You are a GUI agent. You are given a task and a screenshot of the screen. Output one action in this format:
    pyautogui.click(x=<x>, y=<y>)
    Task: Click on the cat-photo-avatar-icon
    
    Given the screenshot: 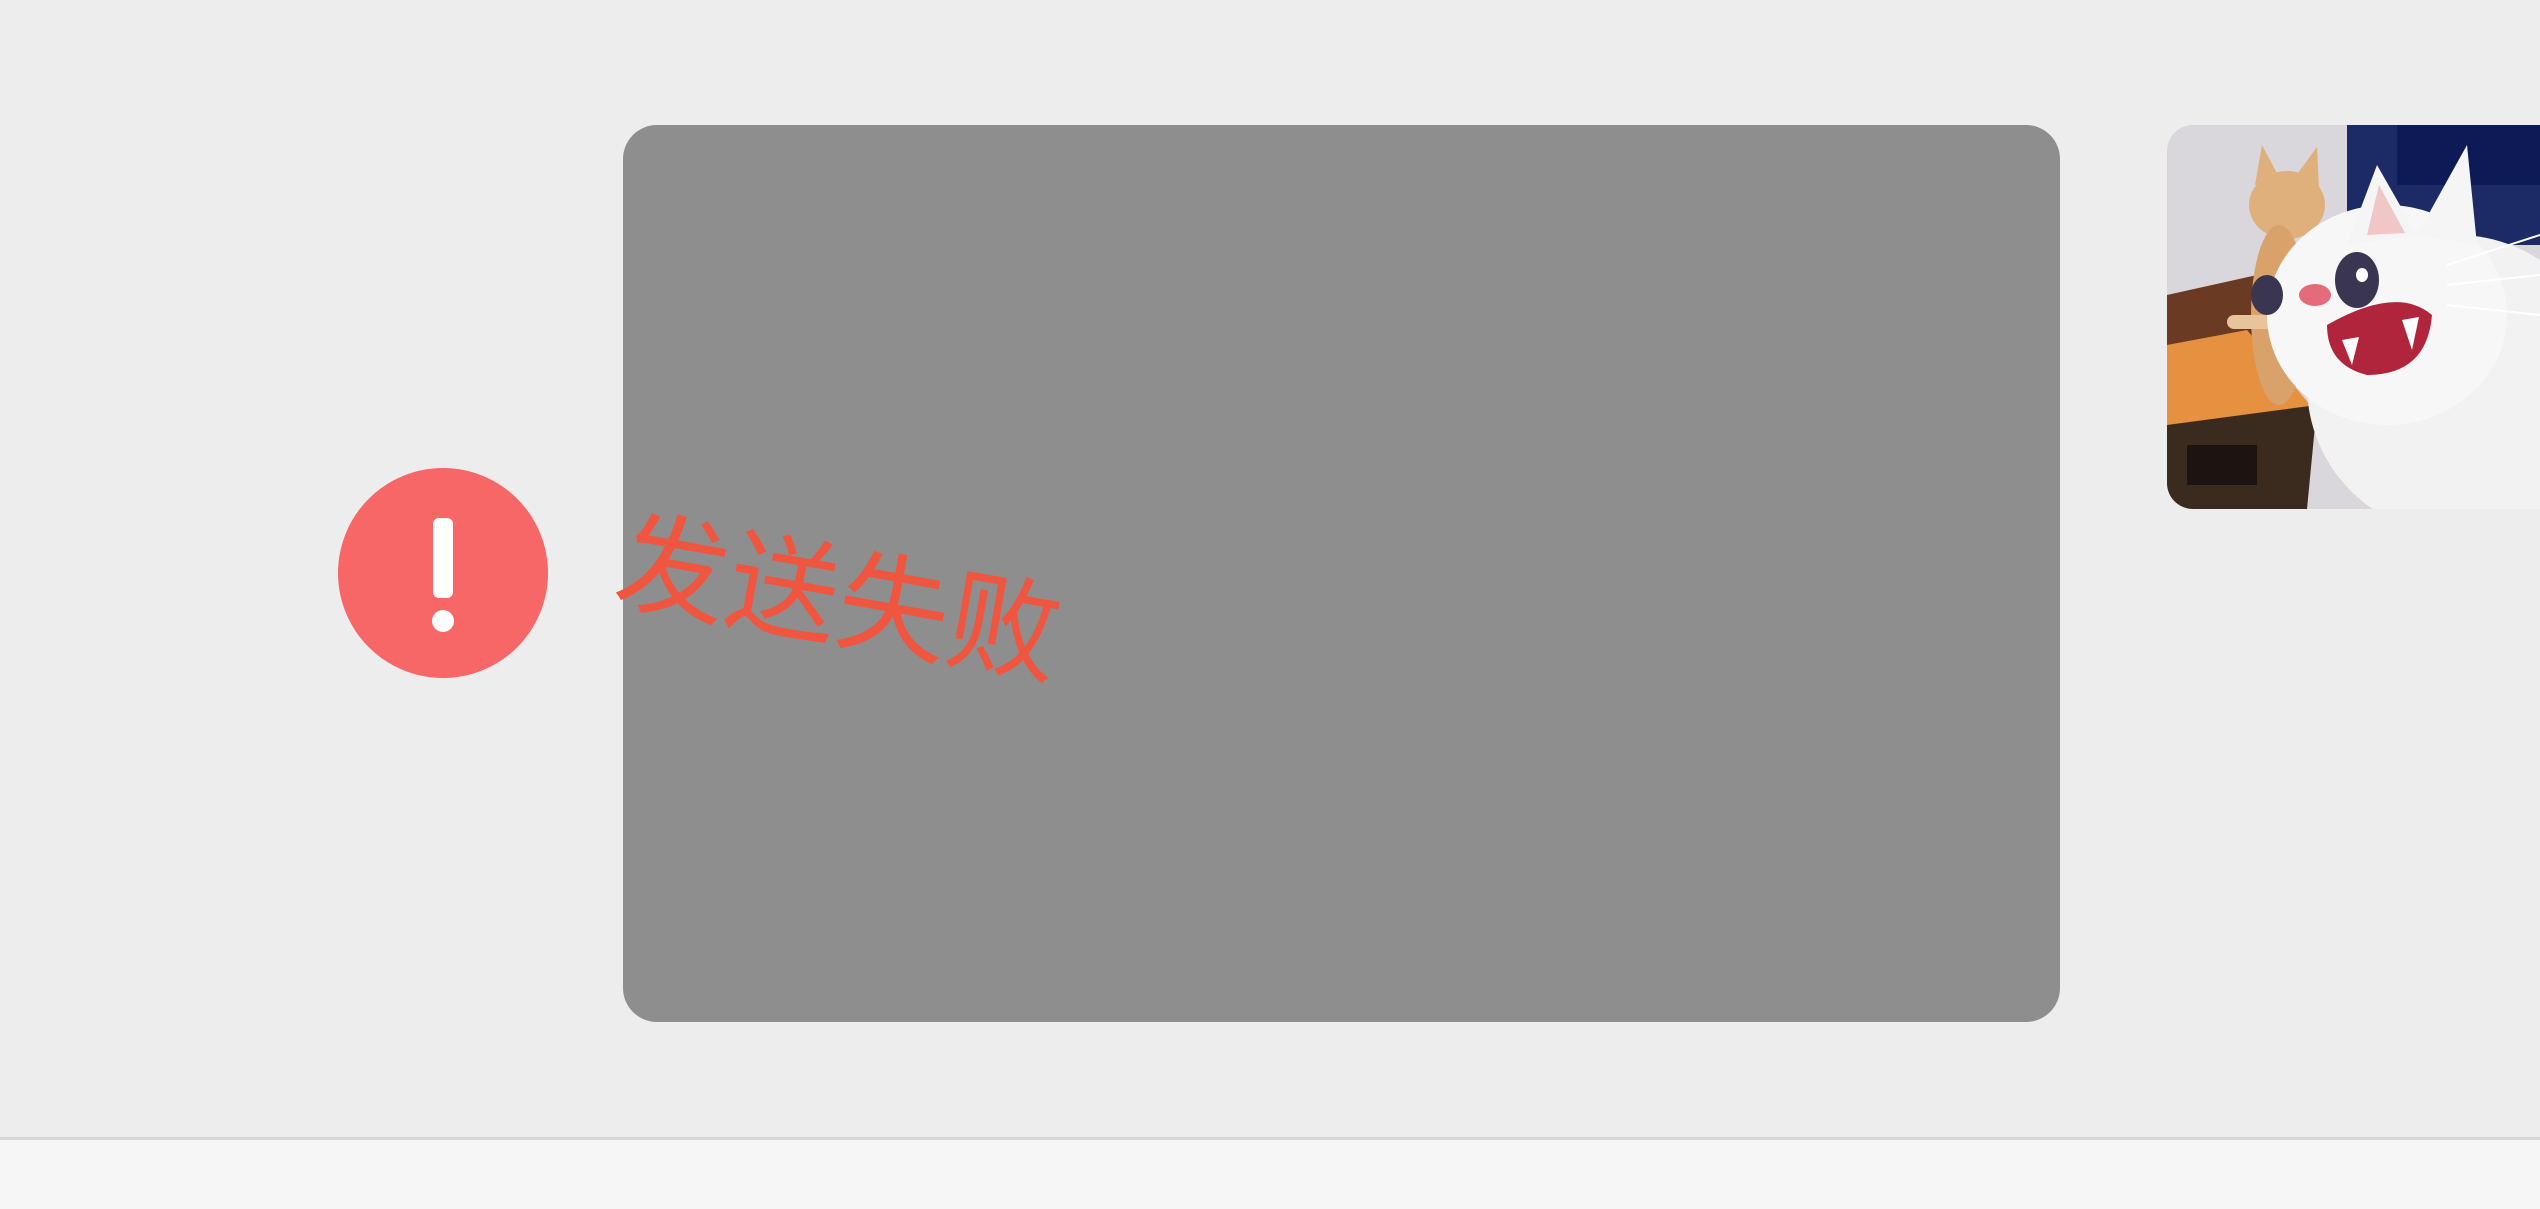 What is the action you would take?
    pyautogui.click(x=2353, y=317)
    